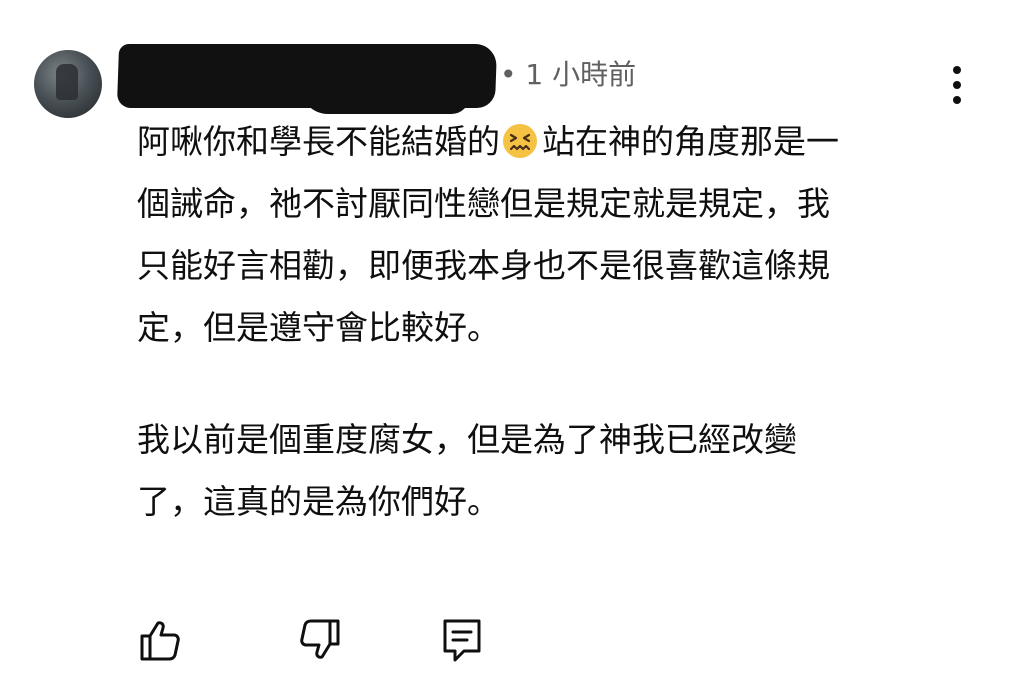  I want to click on redacted-username-stroke, so click(385, 100).